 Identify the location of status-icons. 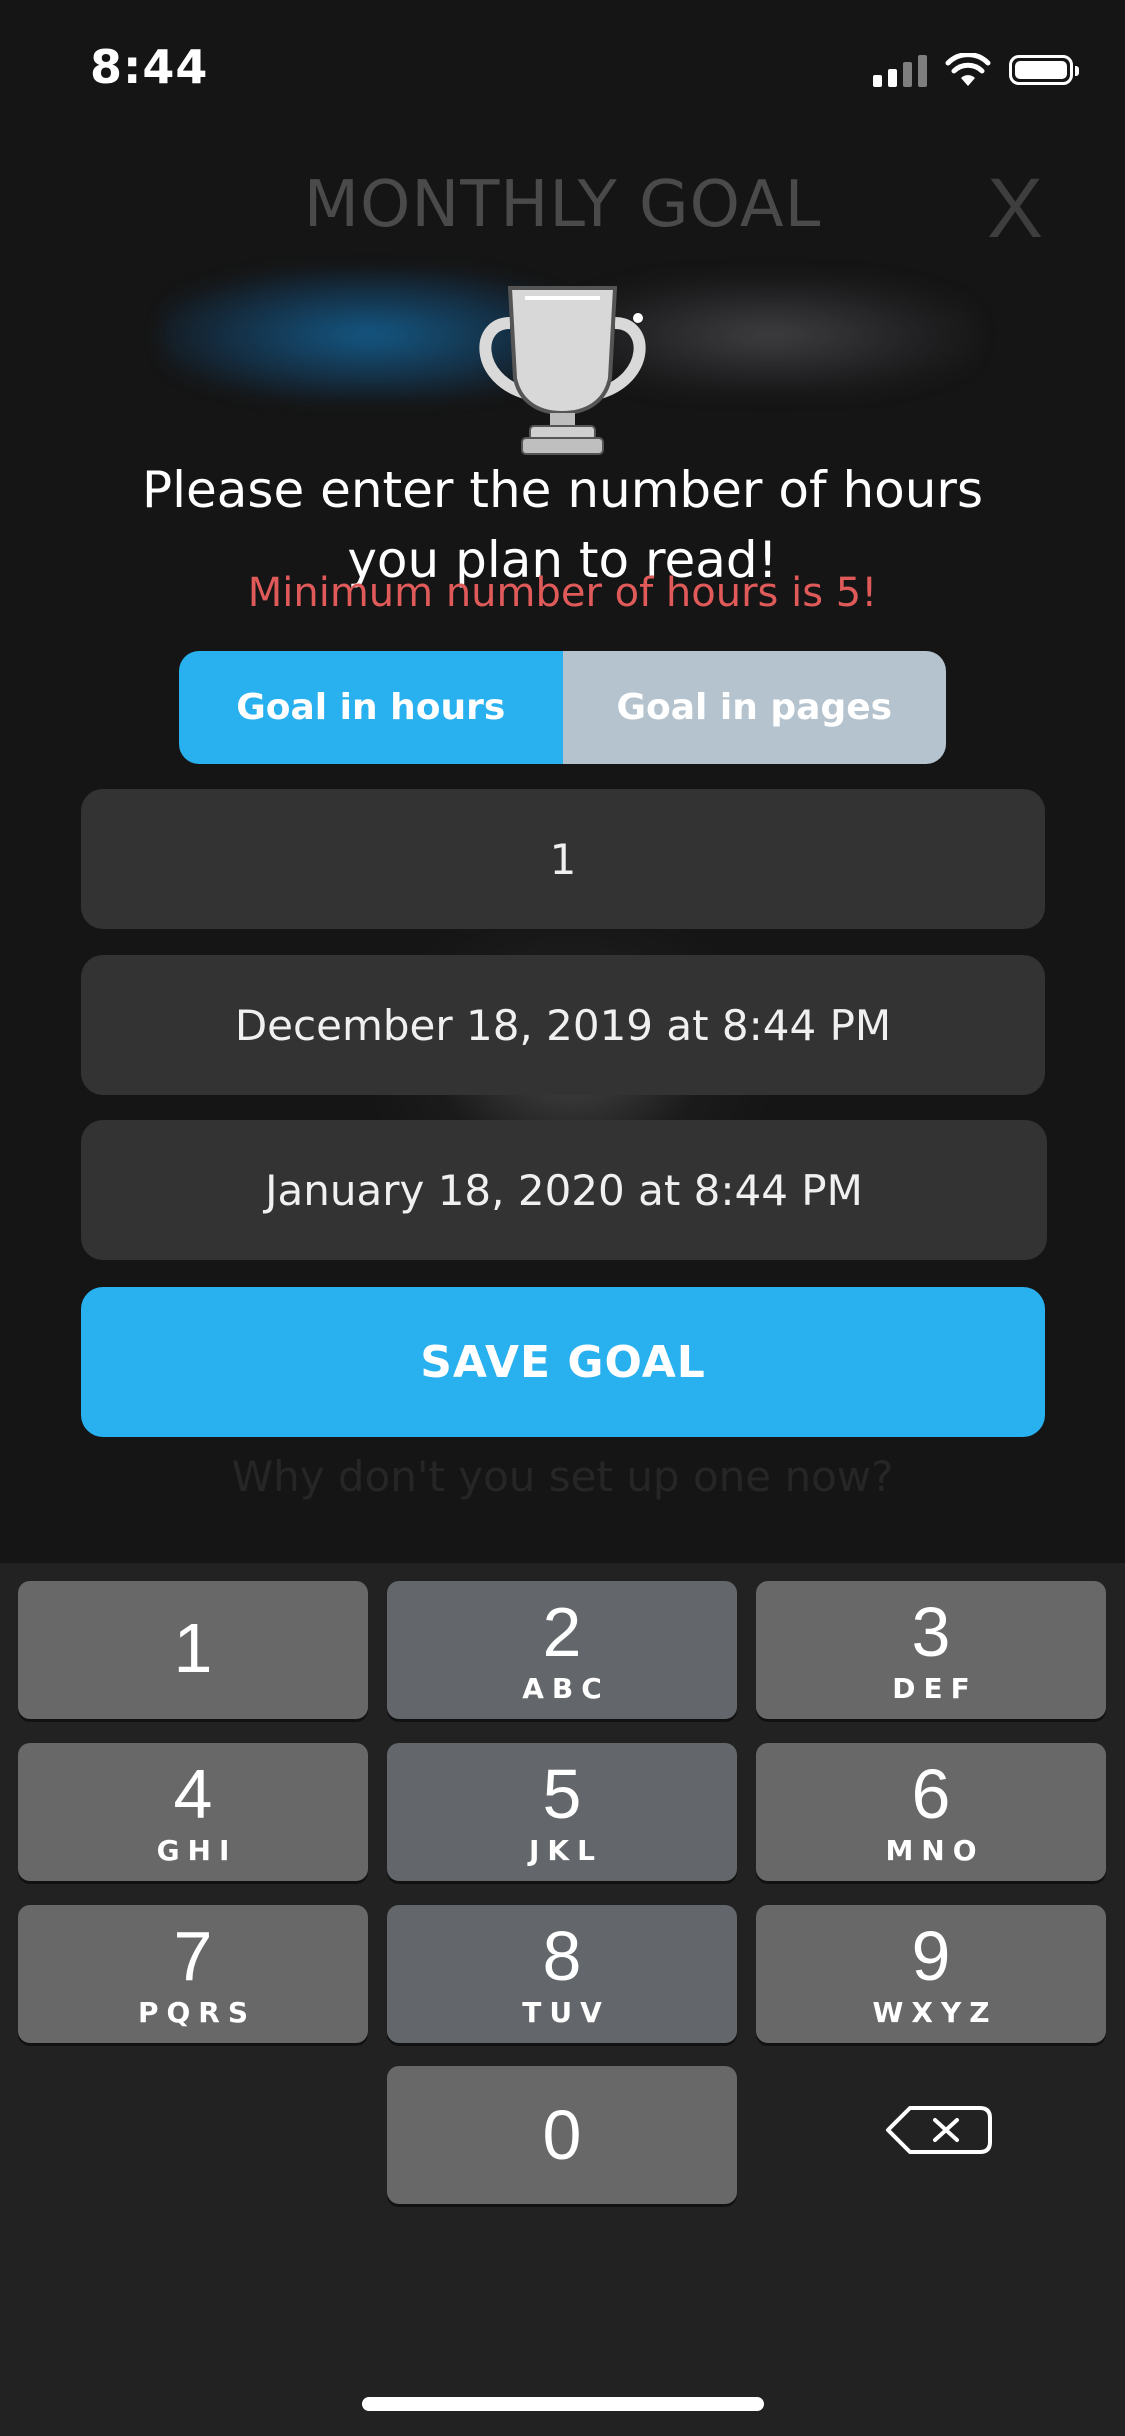
(976, 70).